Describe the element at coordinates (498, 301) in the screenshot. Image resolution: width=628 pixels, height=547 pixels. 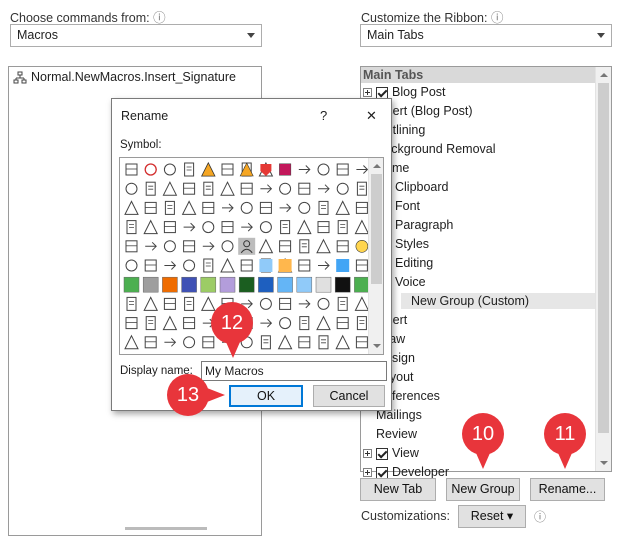
I see `tree-item: New Group (Custom)` at that location.